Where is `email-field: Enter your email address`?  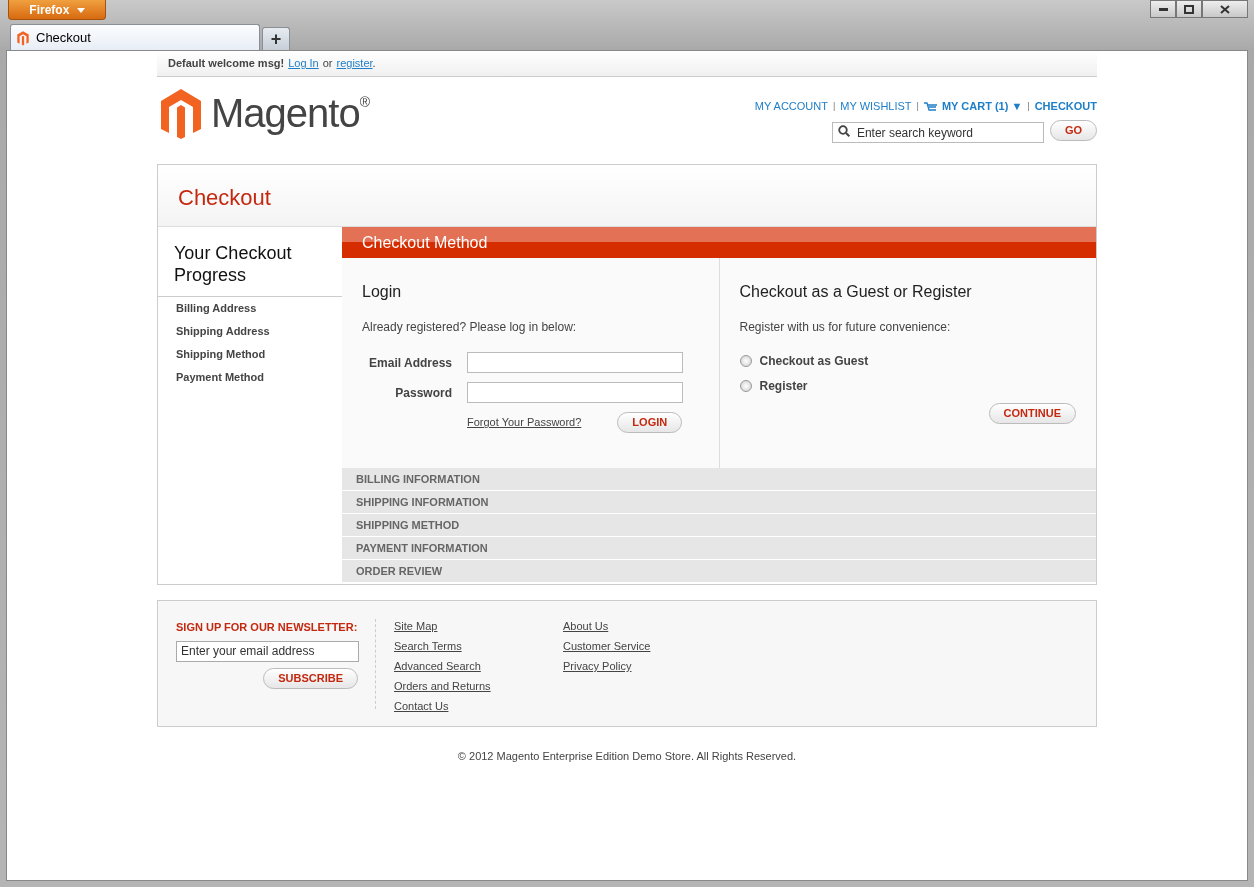 email-field: Enter your email address is located at coordinates (267, 651).